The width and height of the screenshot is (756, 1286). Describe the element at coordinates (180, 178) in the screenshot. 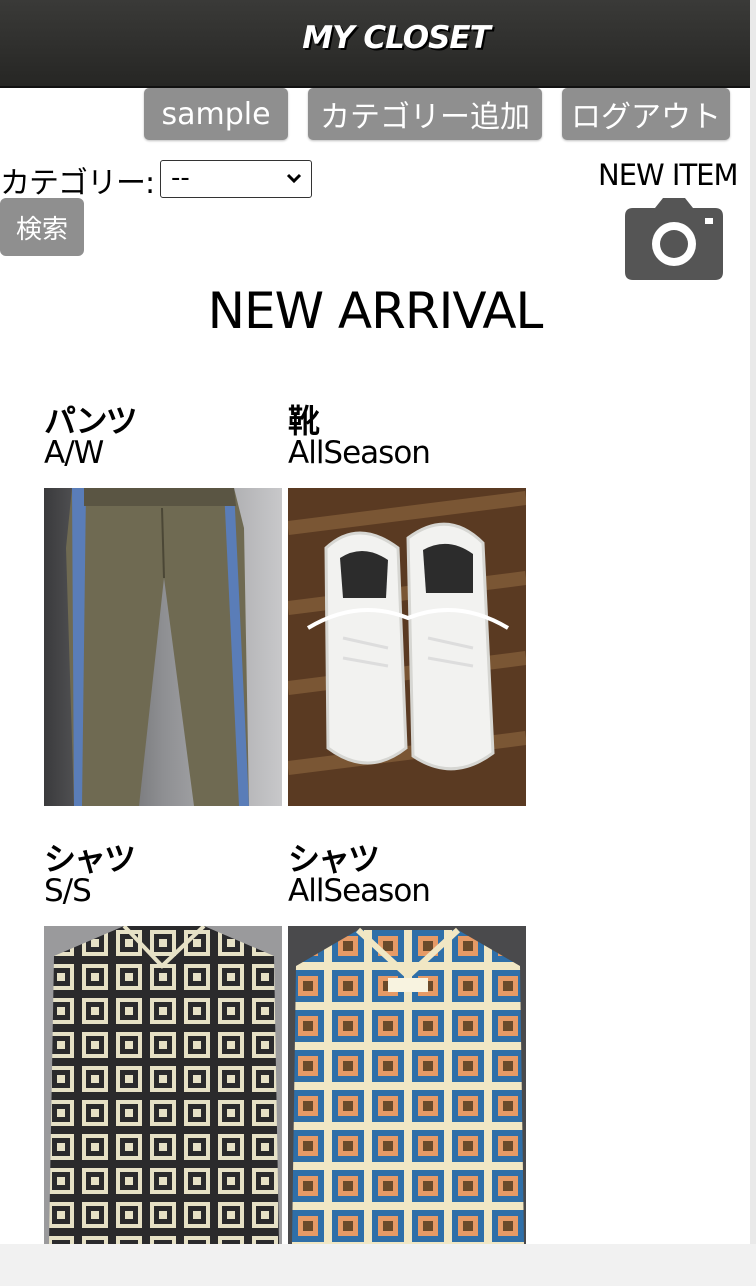

I see `category-select-value: --` at that location.